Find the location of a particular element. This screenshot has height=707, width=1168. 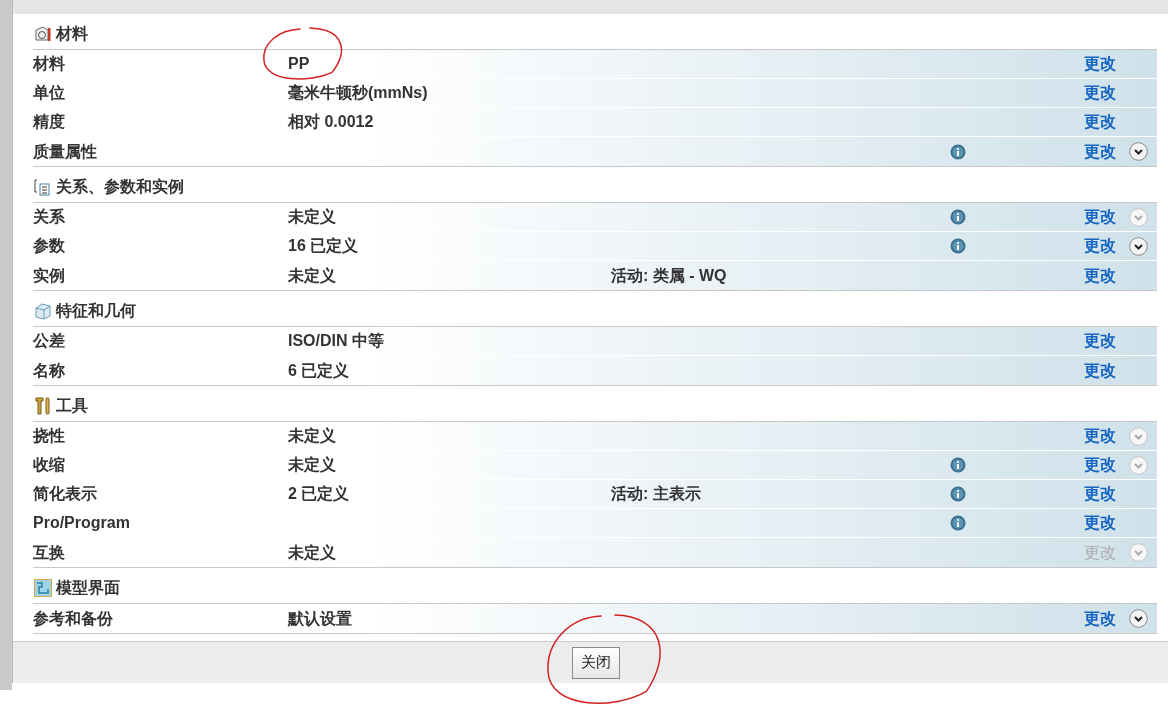

interface-icon is located at coordinates (43, 587).